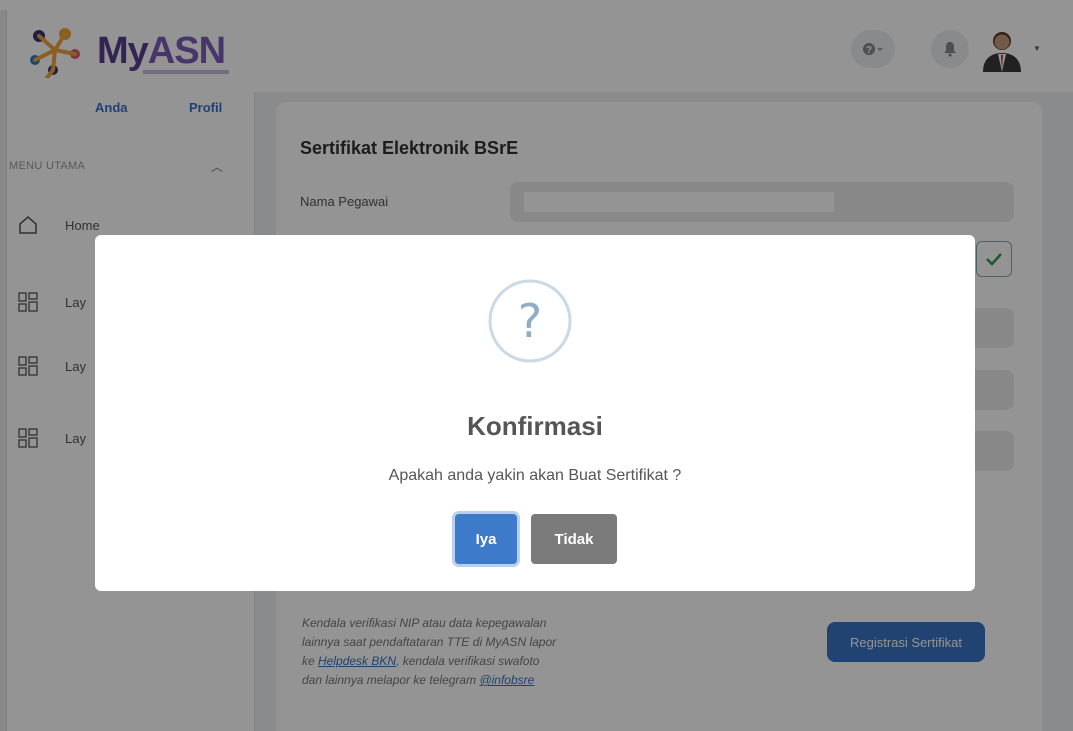  I want to click on question-glyph: ?, so click(530, 321).